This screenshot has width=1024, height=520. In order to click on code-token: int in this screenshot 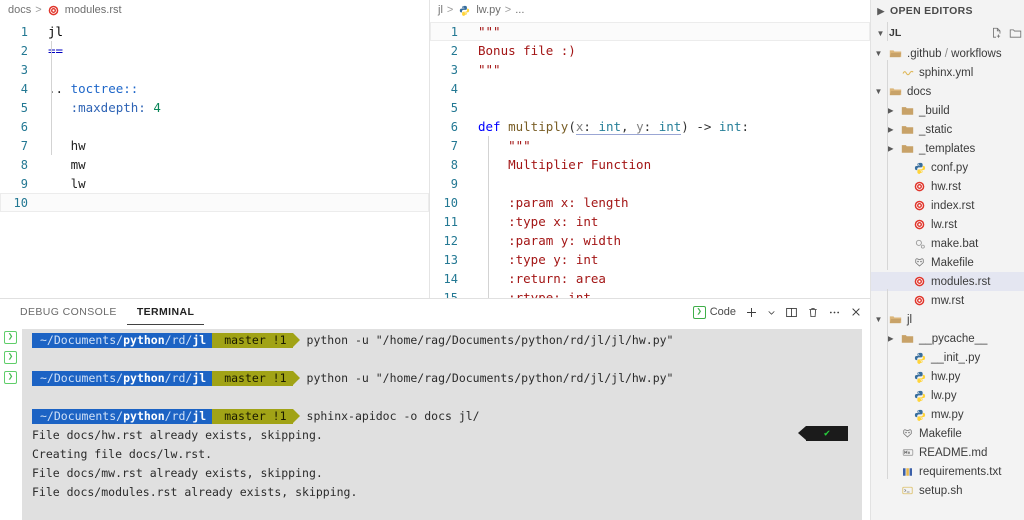, I will do `click(610, 127)`.